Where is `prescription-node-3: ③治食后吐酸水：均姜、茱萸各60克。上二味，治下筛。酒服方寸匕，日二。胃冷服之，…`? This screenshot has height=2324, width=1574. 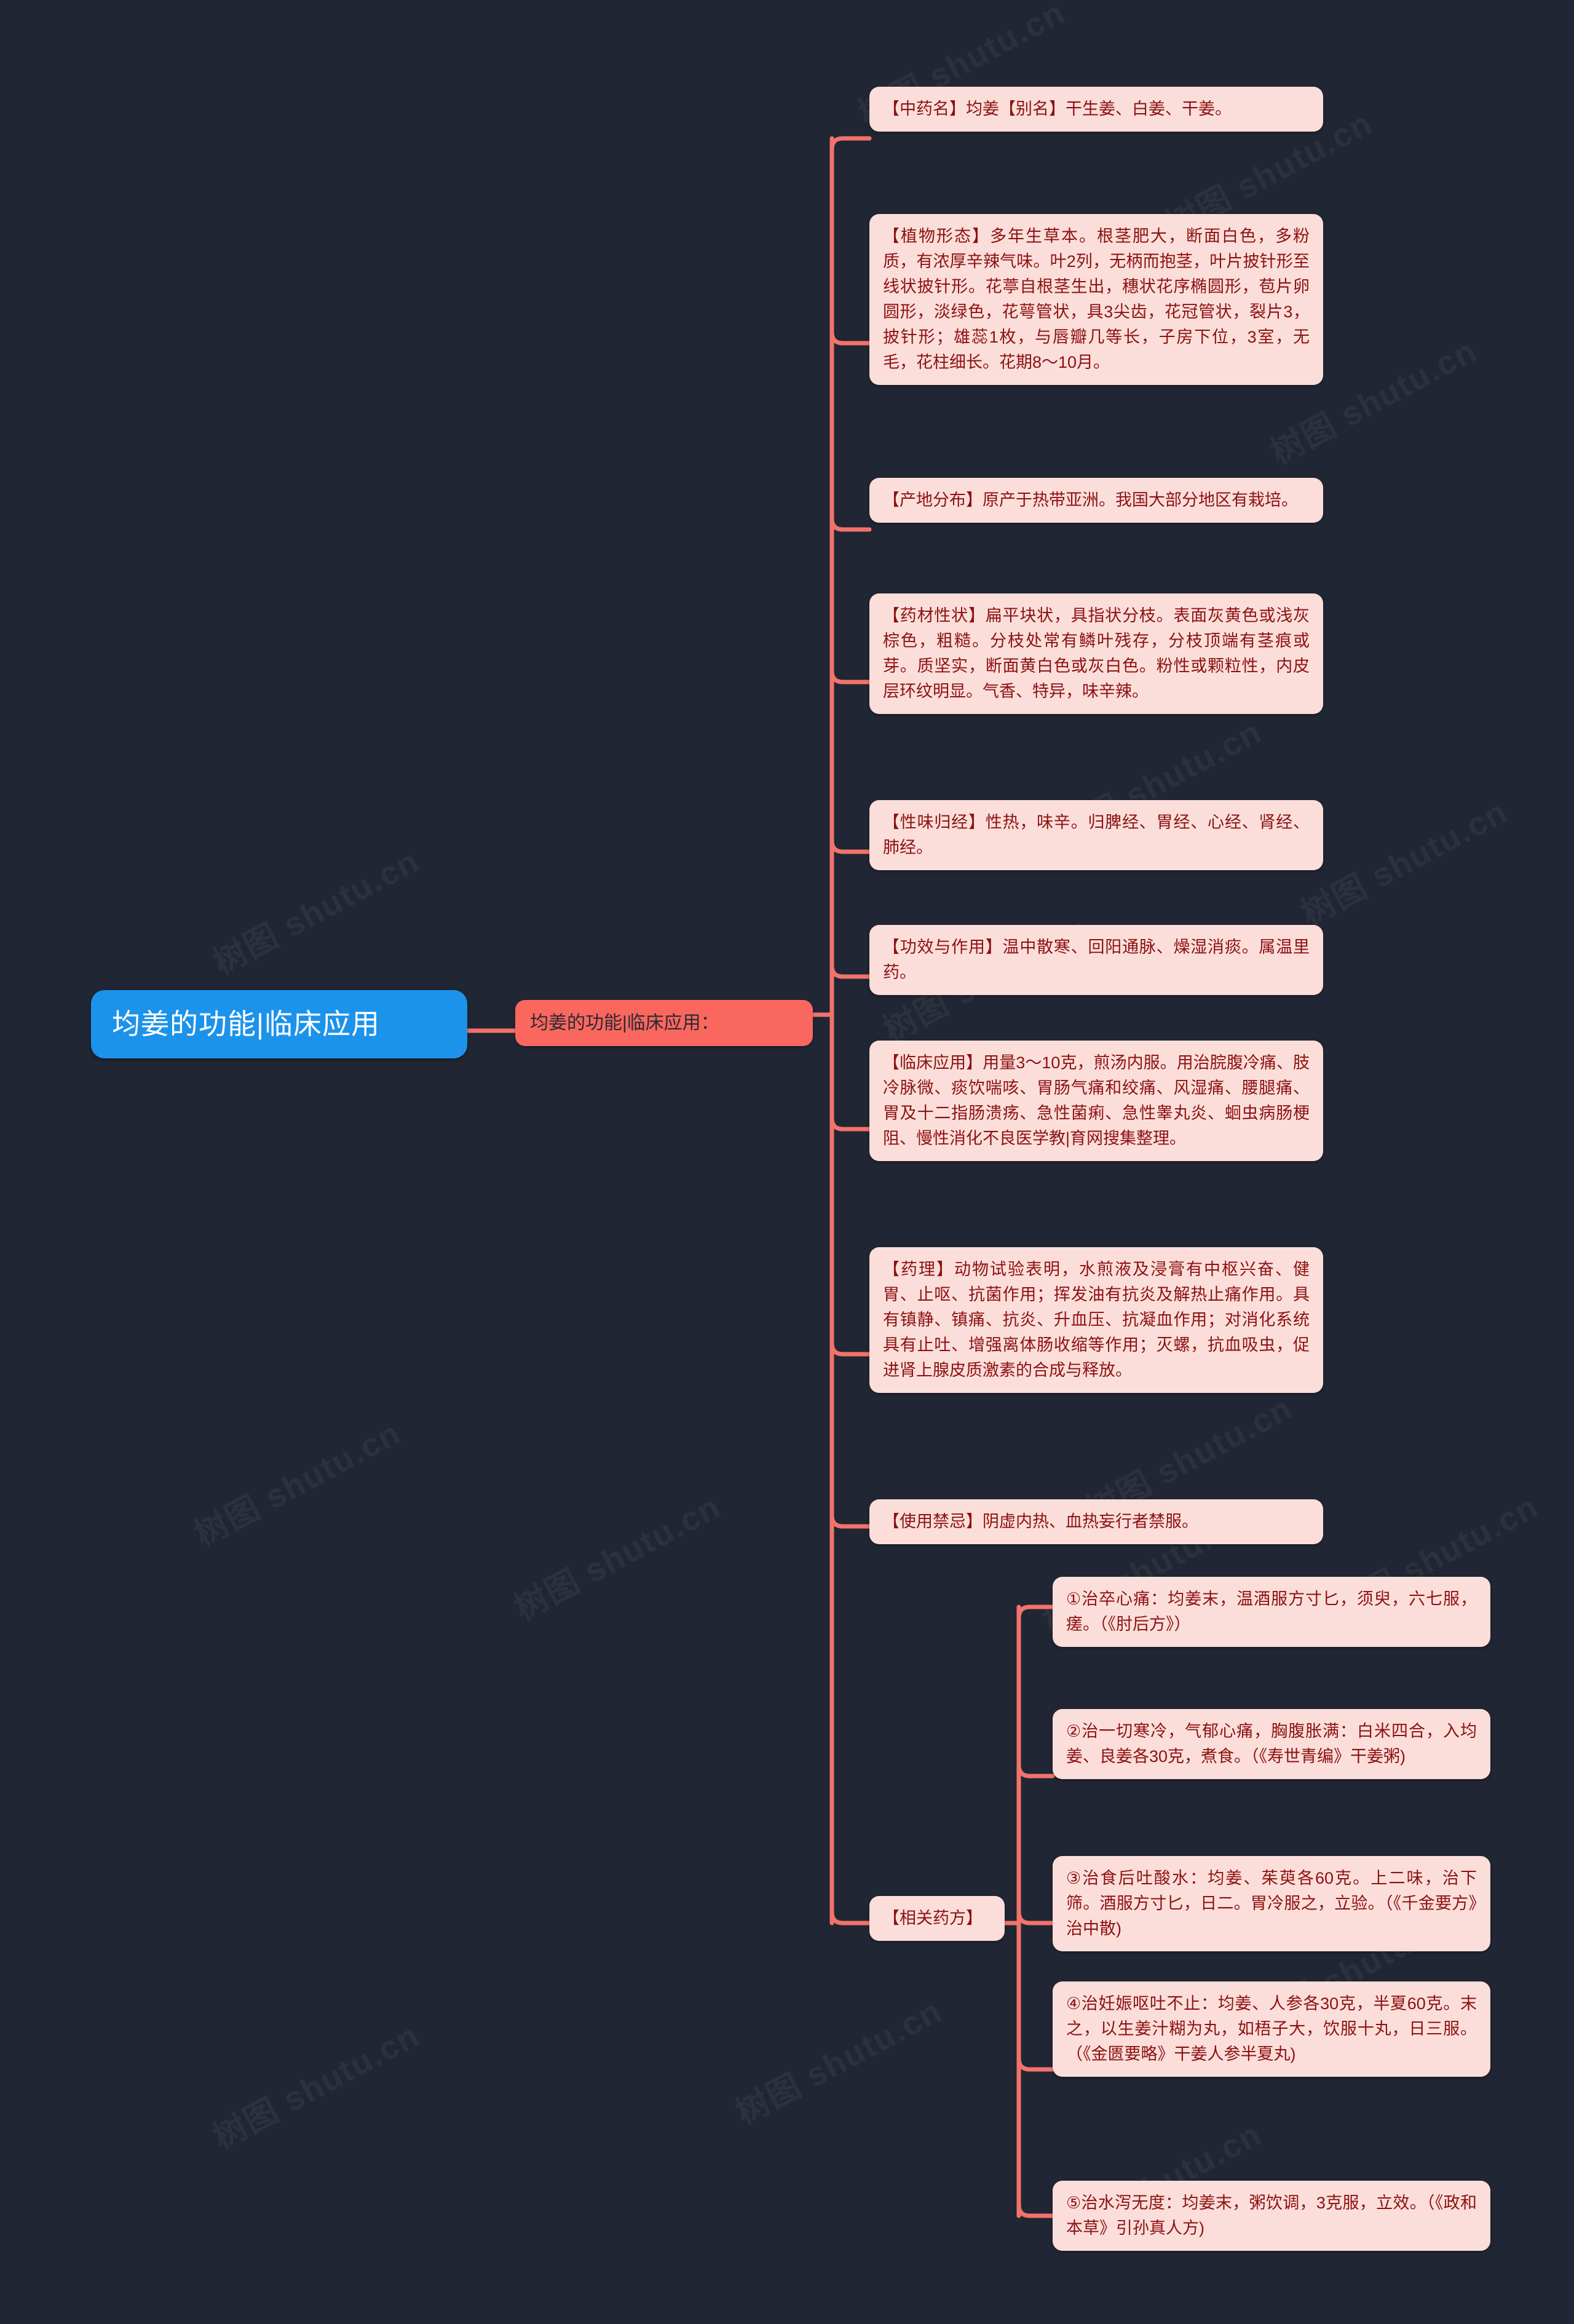
prescription-node-3: ③治食后吐酸水：均姜、茱萸各60克。上二味，治下筛。酒服方寸匕，日二。胃冷服之，… is located at coordinates (1272, 1904).